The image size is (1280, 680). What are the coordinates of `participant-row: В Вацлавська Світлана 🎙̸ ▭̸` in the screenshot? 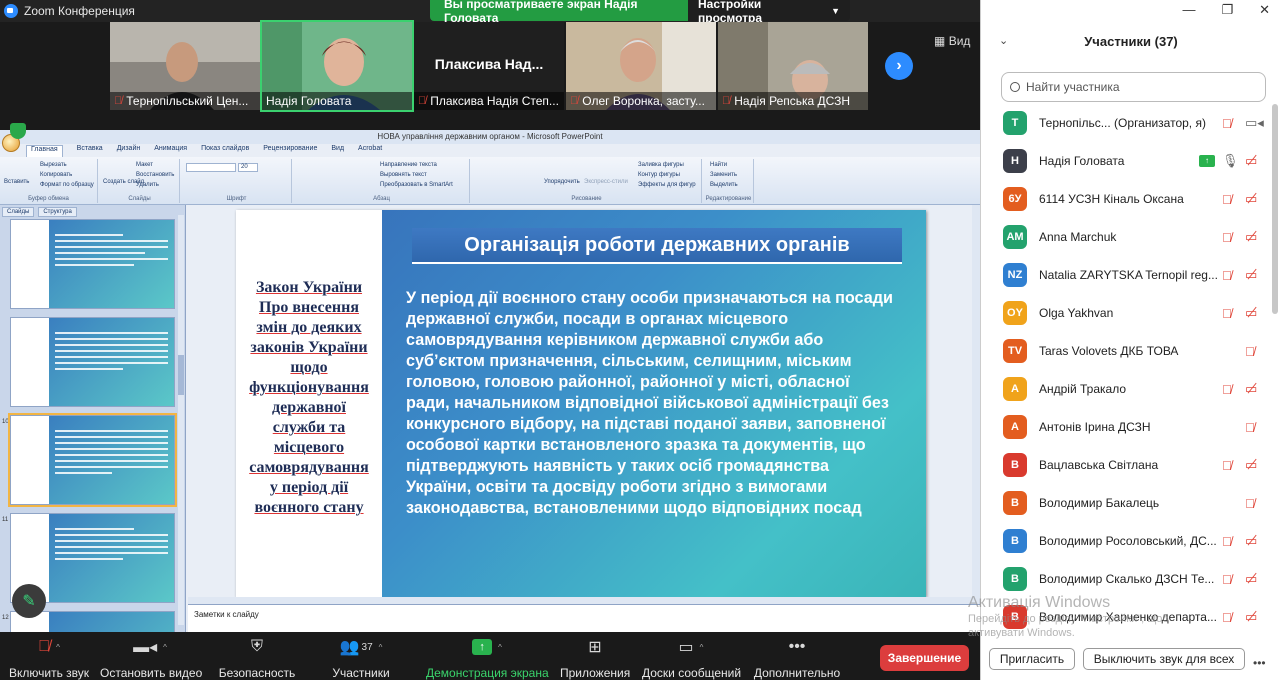 It's located at (1126, 465).